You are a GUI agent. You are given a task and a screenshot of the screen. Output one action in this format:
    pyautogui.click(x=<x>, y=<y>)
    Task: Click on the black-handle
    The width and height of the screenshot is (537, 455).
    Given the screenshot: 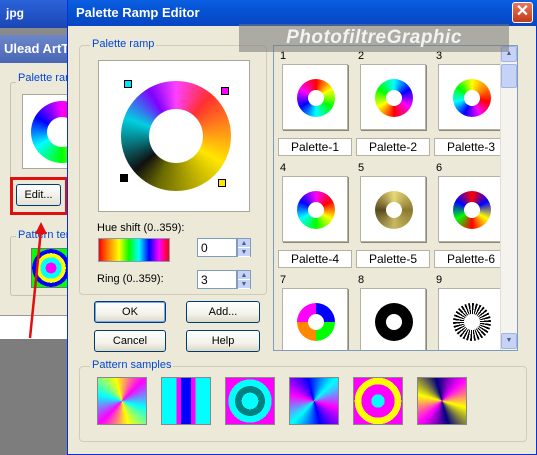 What is the action you would take?
    pyautogui.click(x=124, y=178)
    